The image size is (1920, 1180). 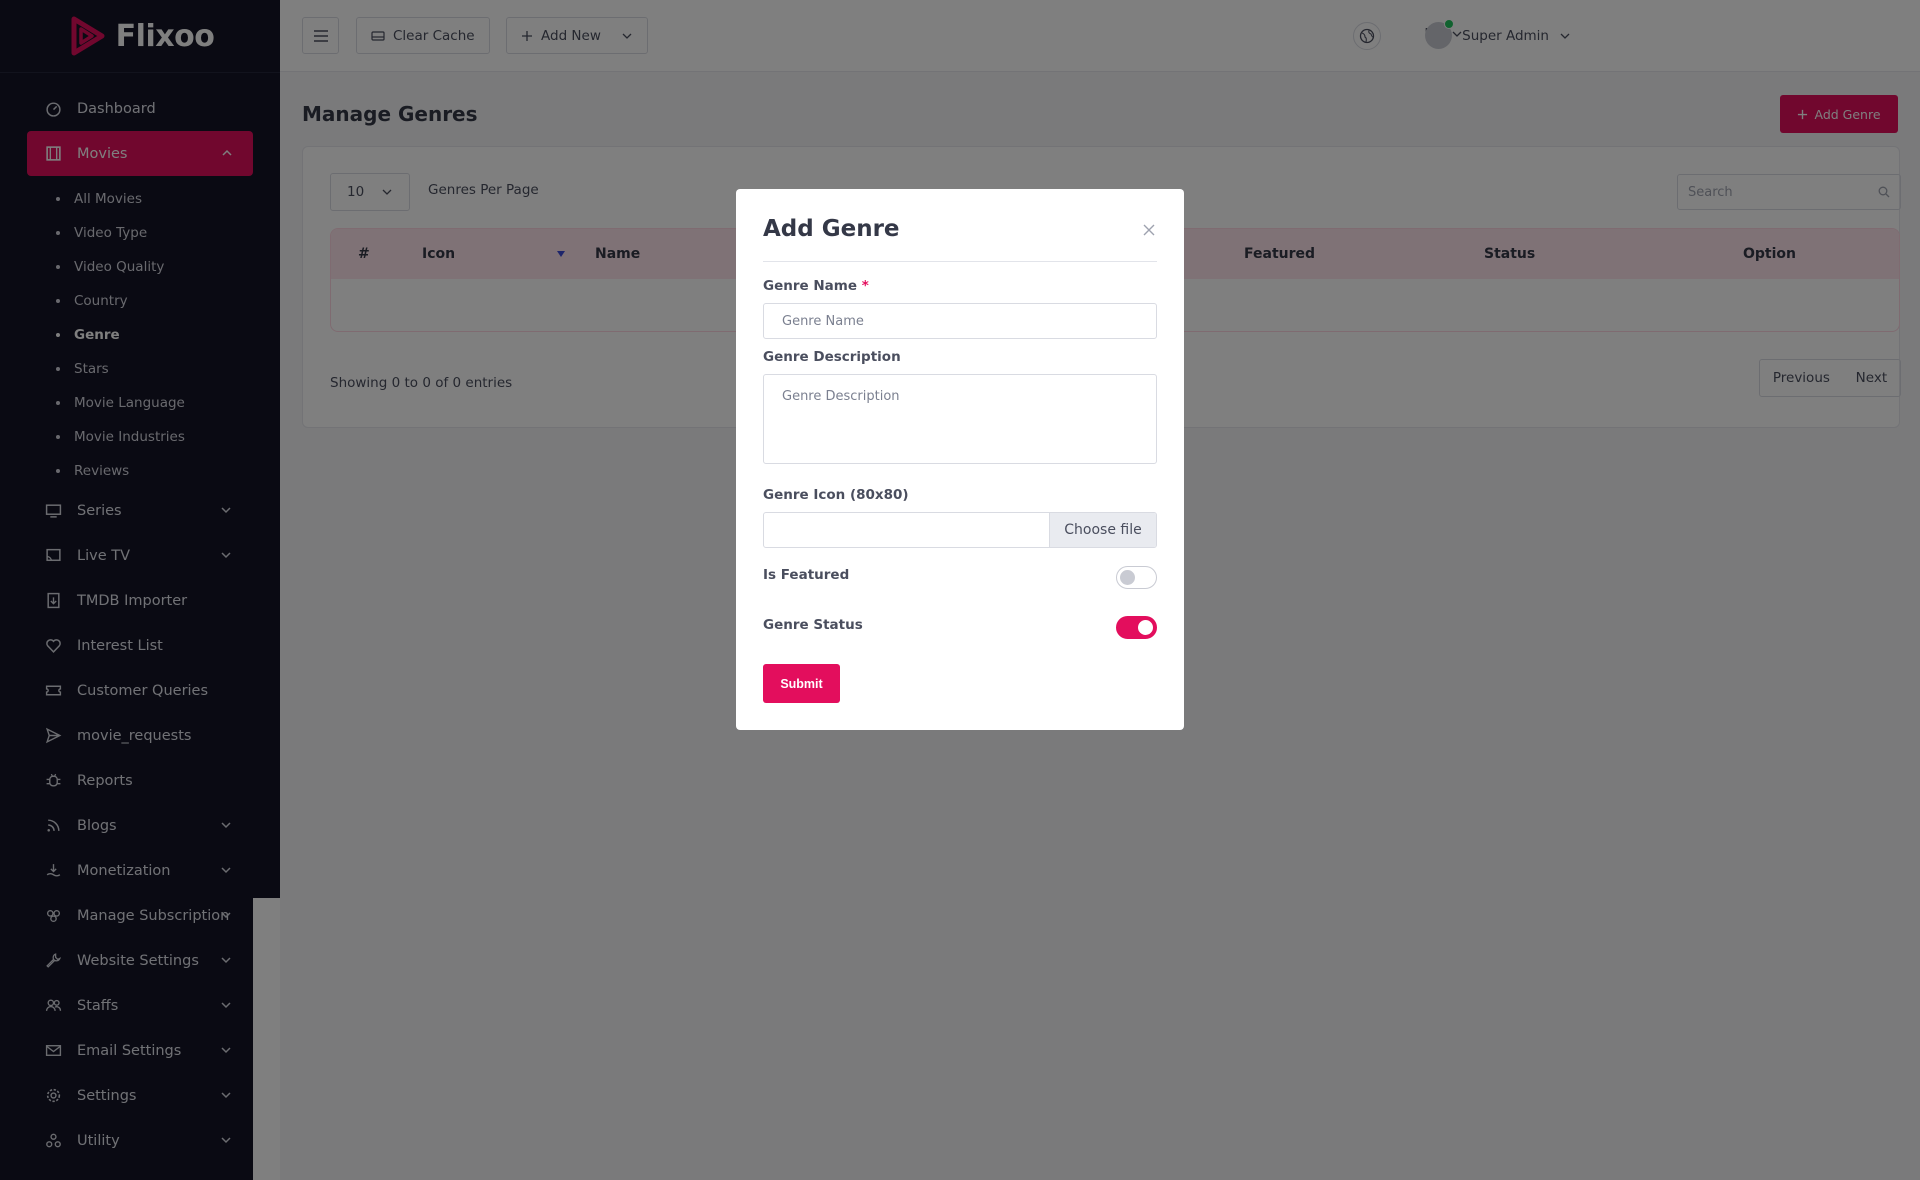 What do you see at coordinates (1136, 627) in the screenshot?
I see `genre-status-toggle` at bounding box center [1136, 627].